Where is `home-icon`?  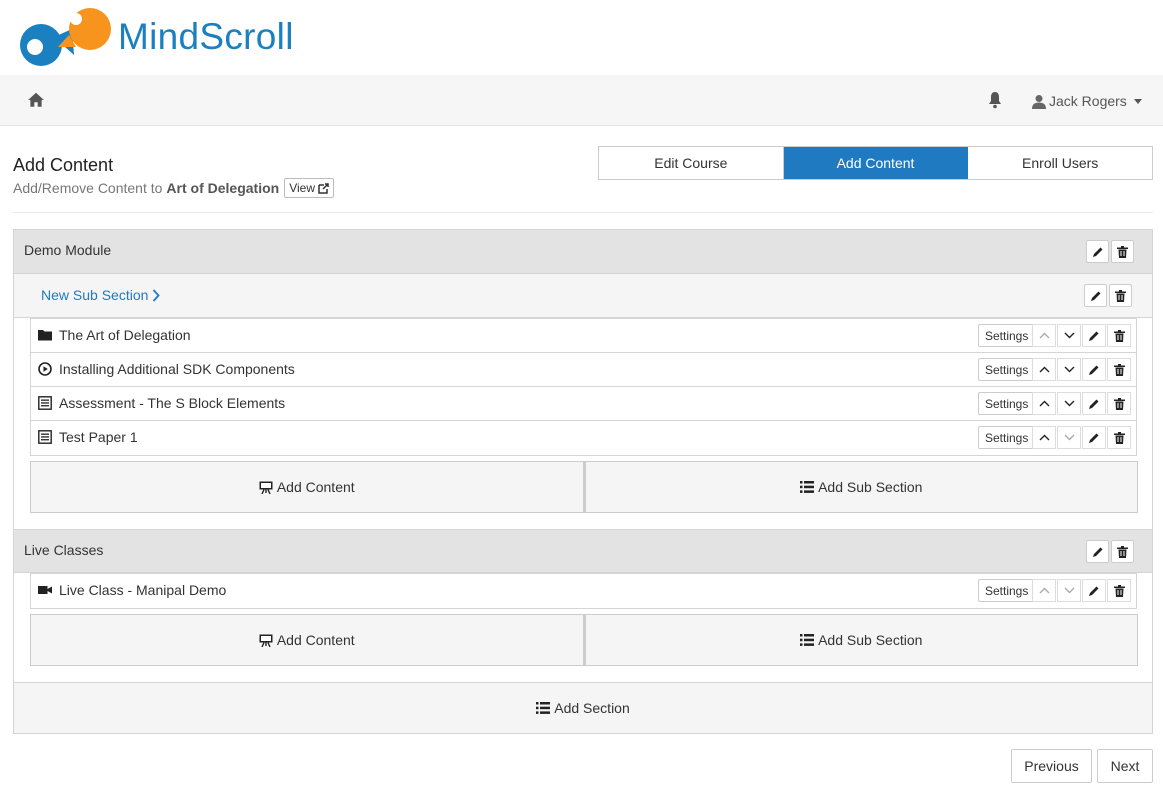
home-icon is located at coordinates (36, 100).